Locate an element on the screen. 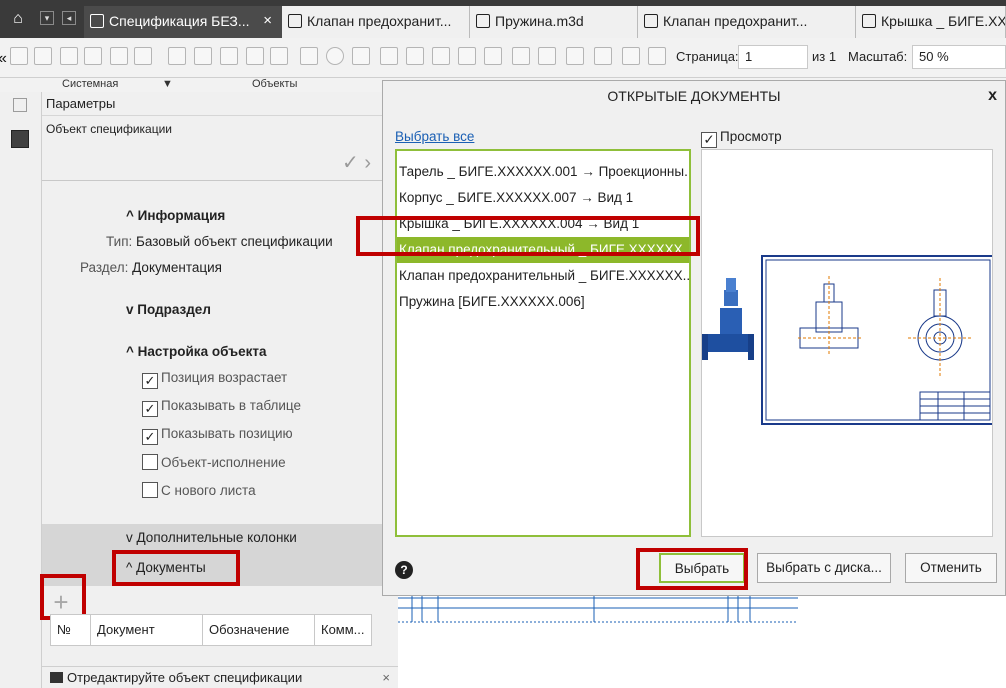 This screenshot has width=1006, height=688. insert-row-icon is located at coordinates (229, 56).